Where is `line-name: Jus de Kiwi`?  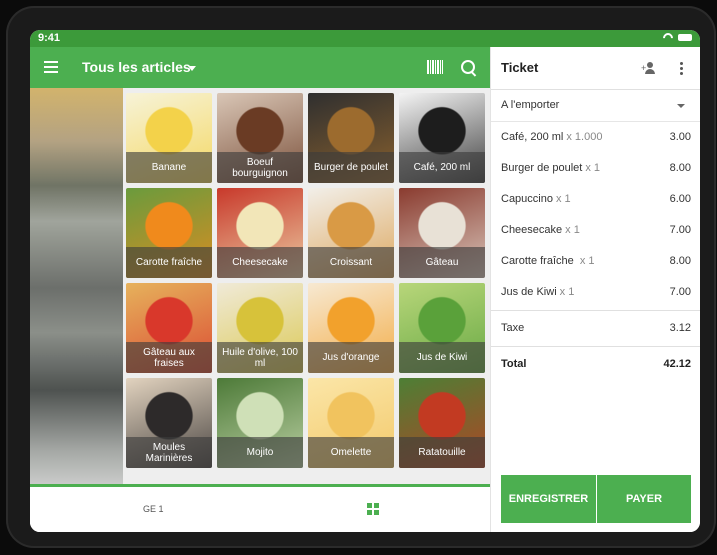
line-name: Jus de Kiwi is located at coordinates (529, 292).